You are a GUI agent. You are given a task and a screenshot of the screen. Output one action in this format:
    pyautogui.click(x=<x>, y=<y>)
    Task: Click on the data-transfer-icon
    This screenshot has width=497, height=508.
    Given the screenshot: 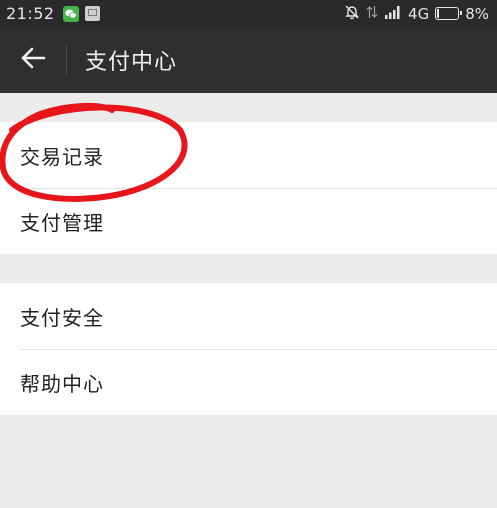 What is the action you would take?
    pyautogui.click(x=372, y=14)
    